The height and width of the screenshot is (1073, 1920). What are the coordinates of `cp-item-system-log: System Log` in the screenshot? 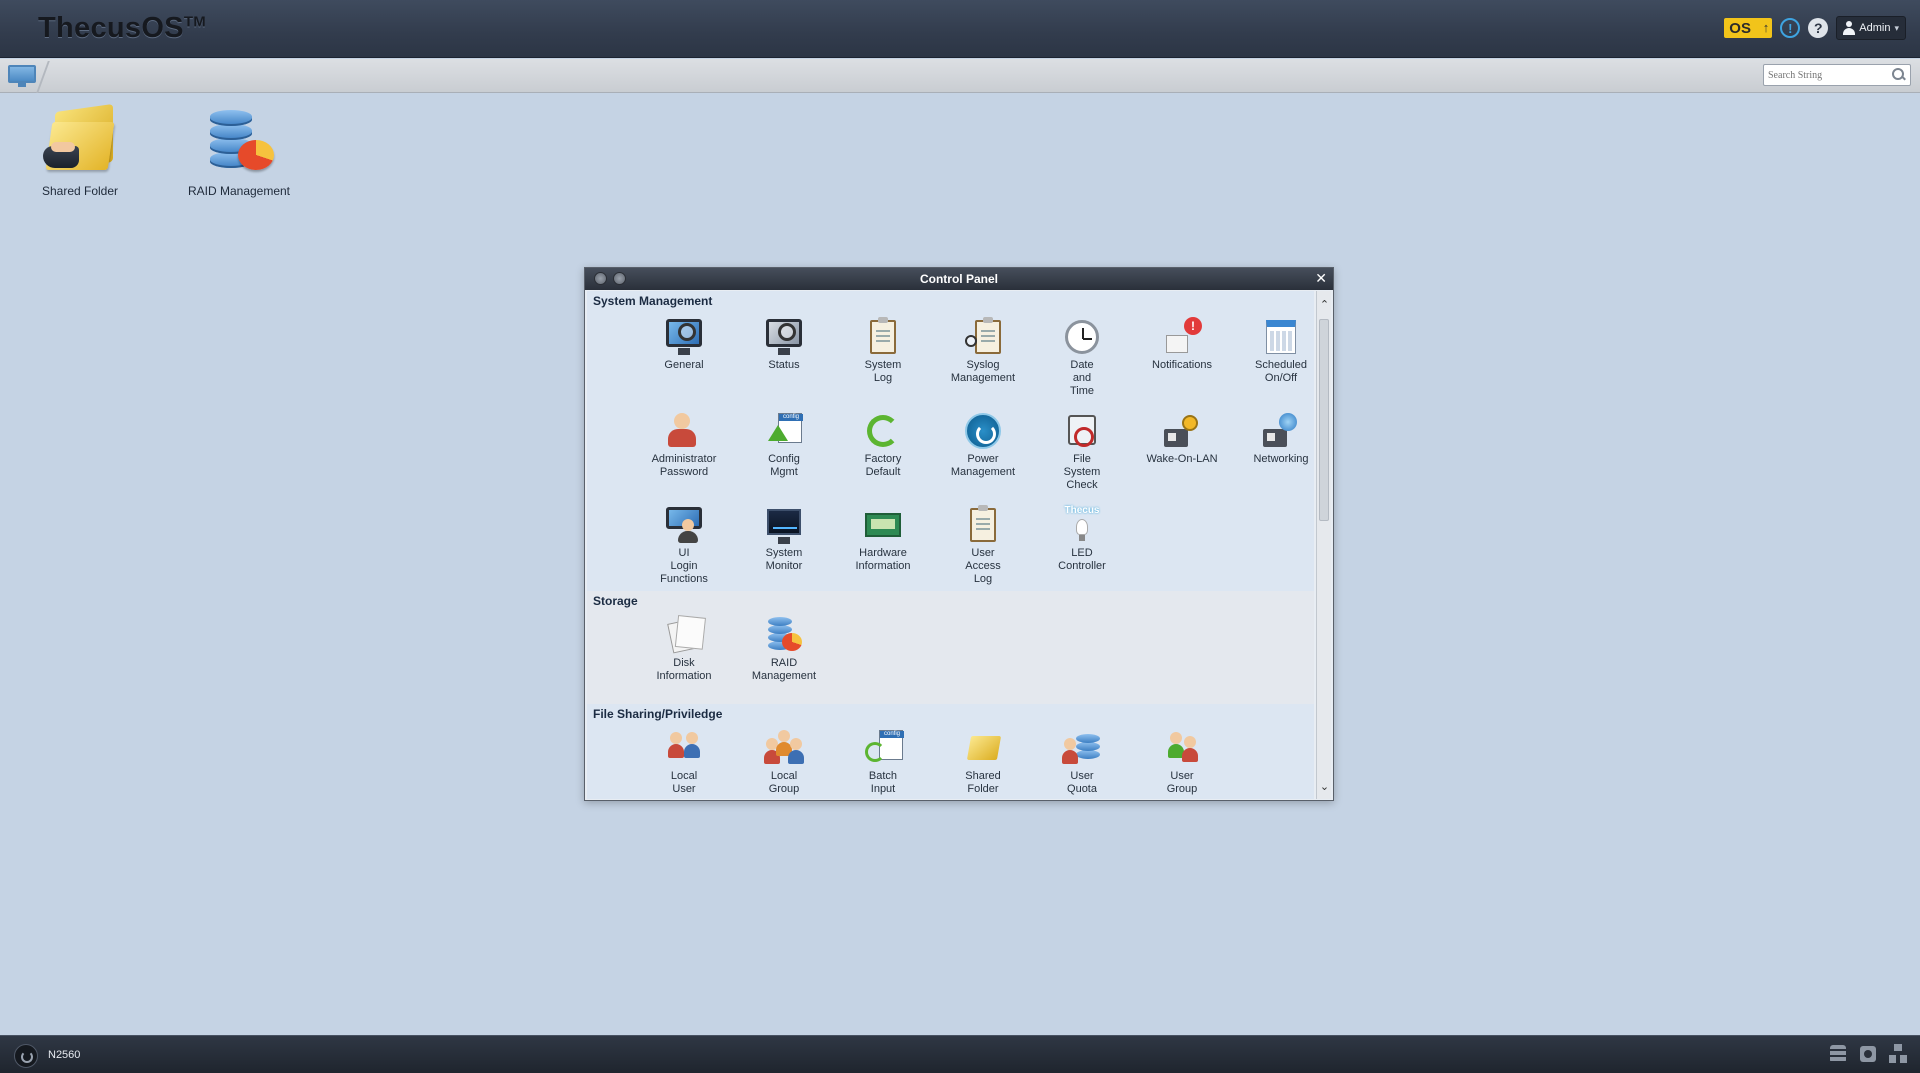 It's located at (883, 351).